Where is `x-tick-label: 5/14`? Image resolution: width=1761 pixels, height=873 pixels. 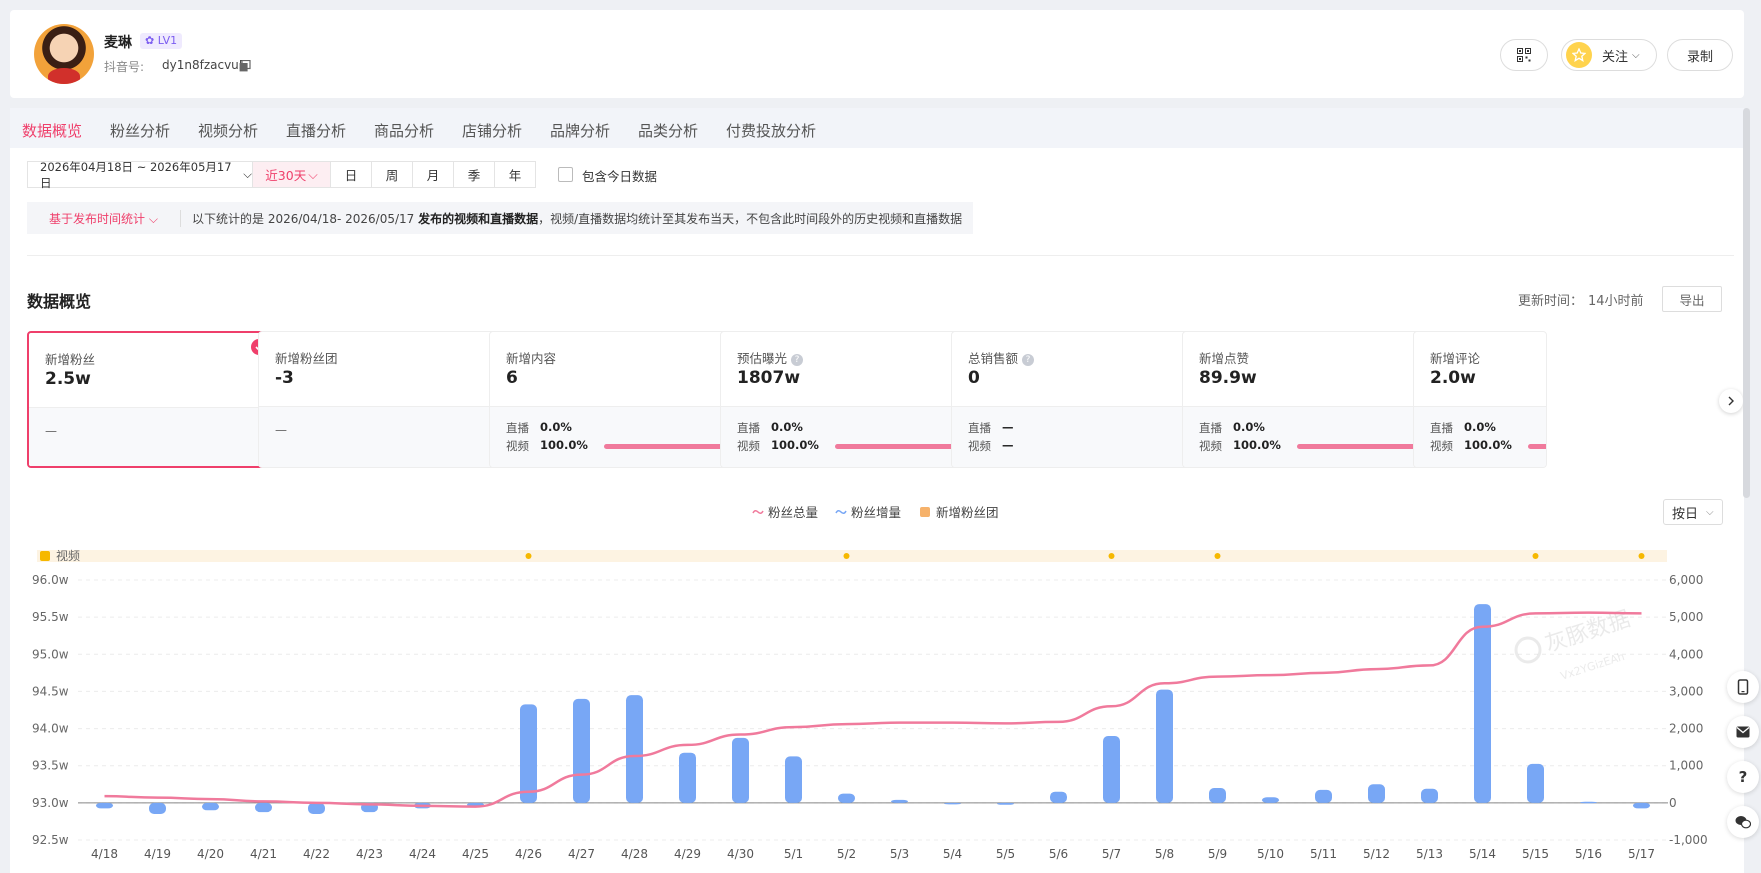
x-tick-label: 5/14 is located at coordinates (1482, 854).